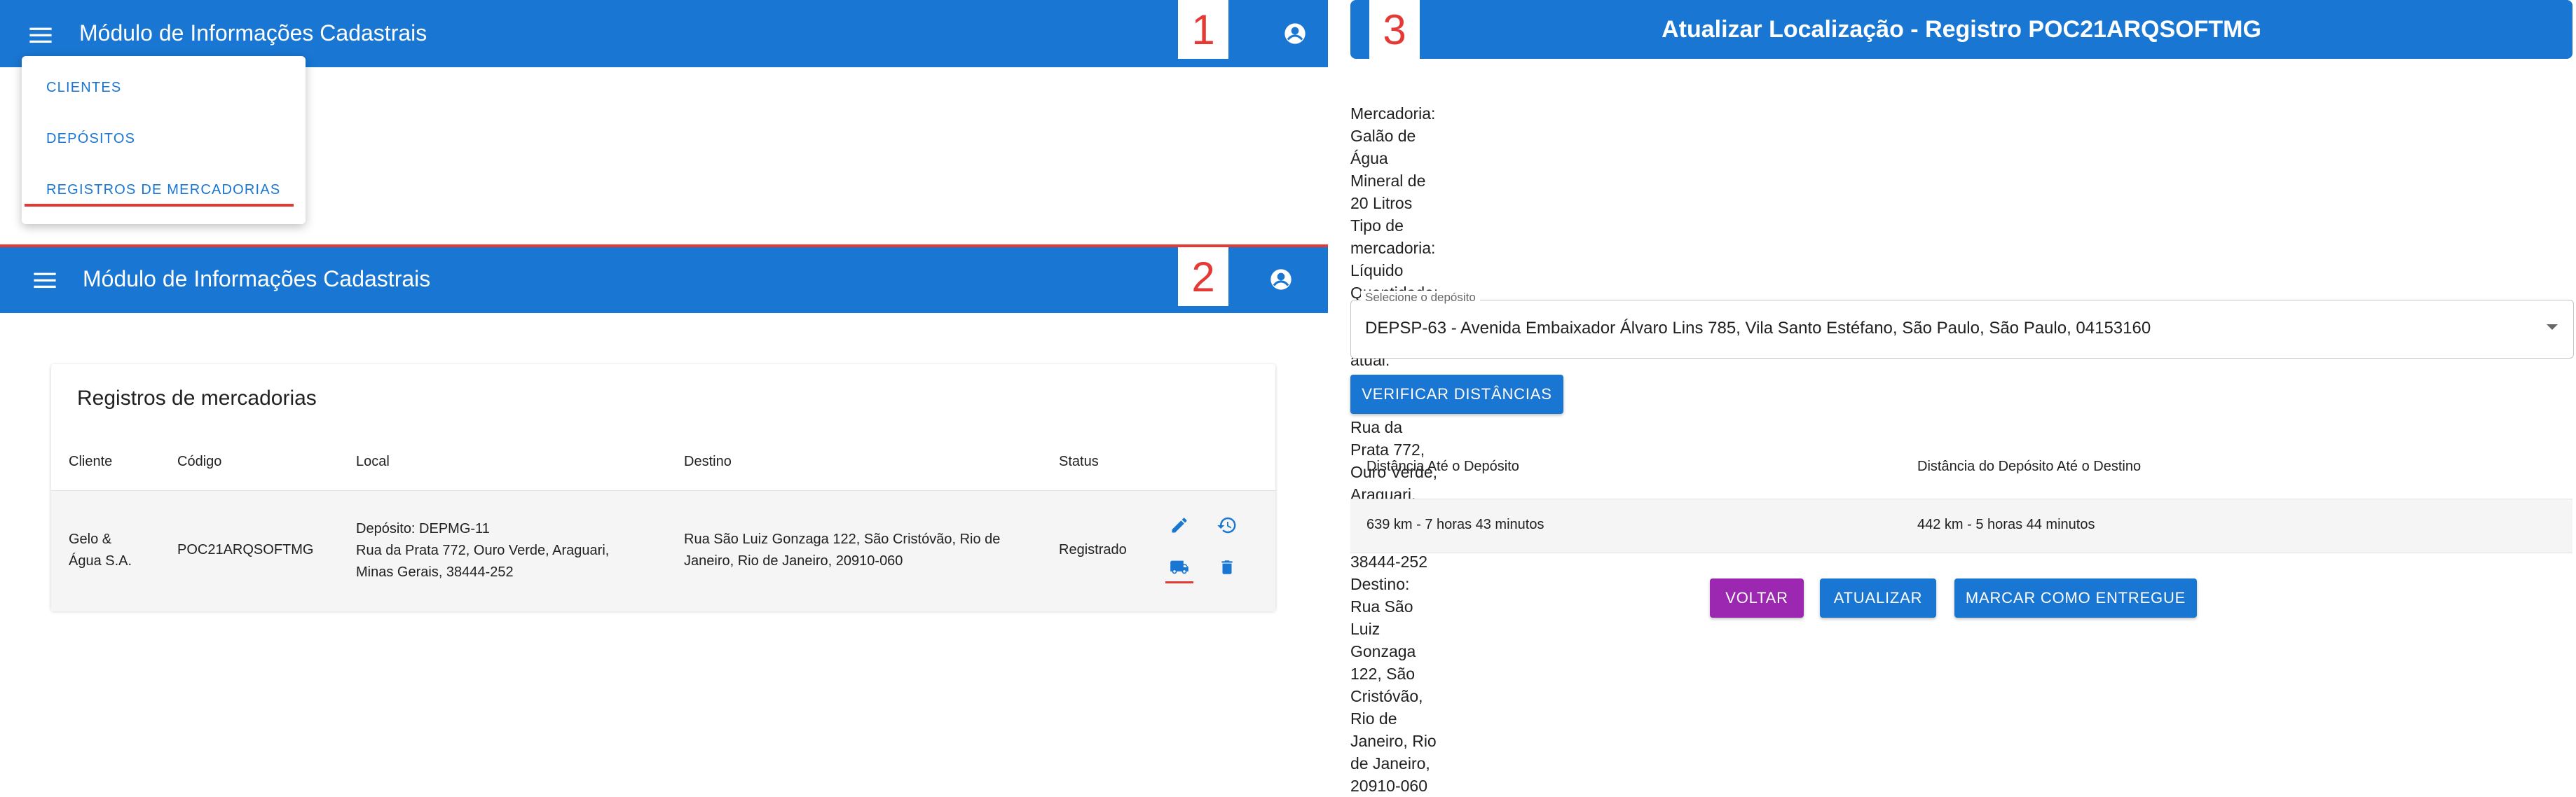 This screenshot has height=797, width=2576. I want to click on card-title: Registros de mercadorias, so click(197, 398).